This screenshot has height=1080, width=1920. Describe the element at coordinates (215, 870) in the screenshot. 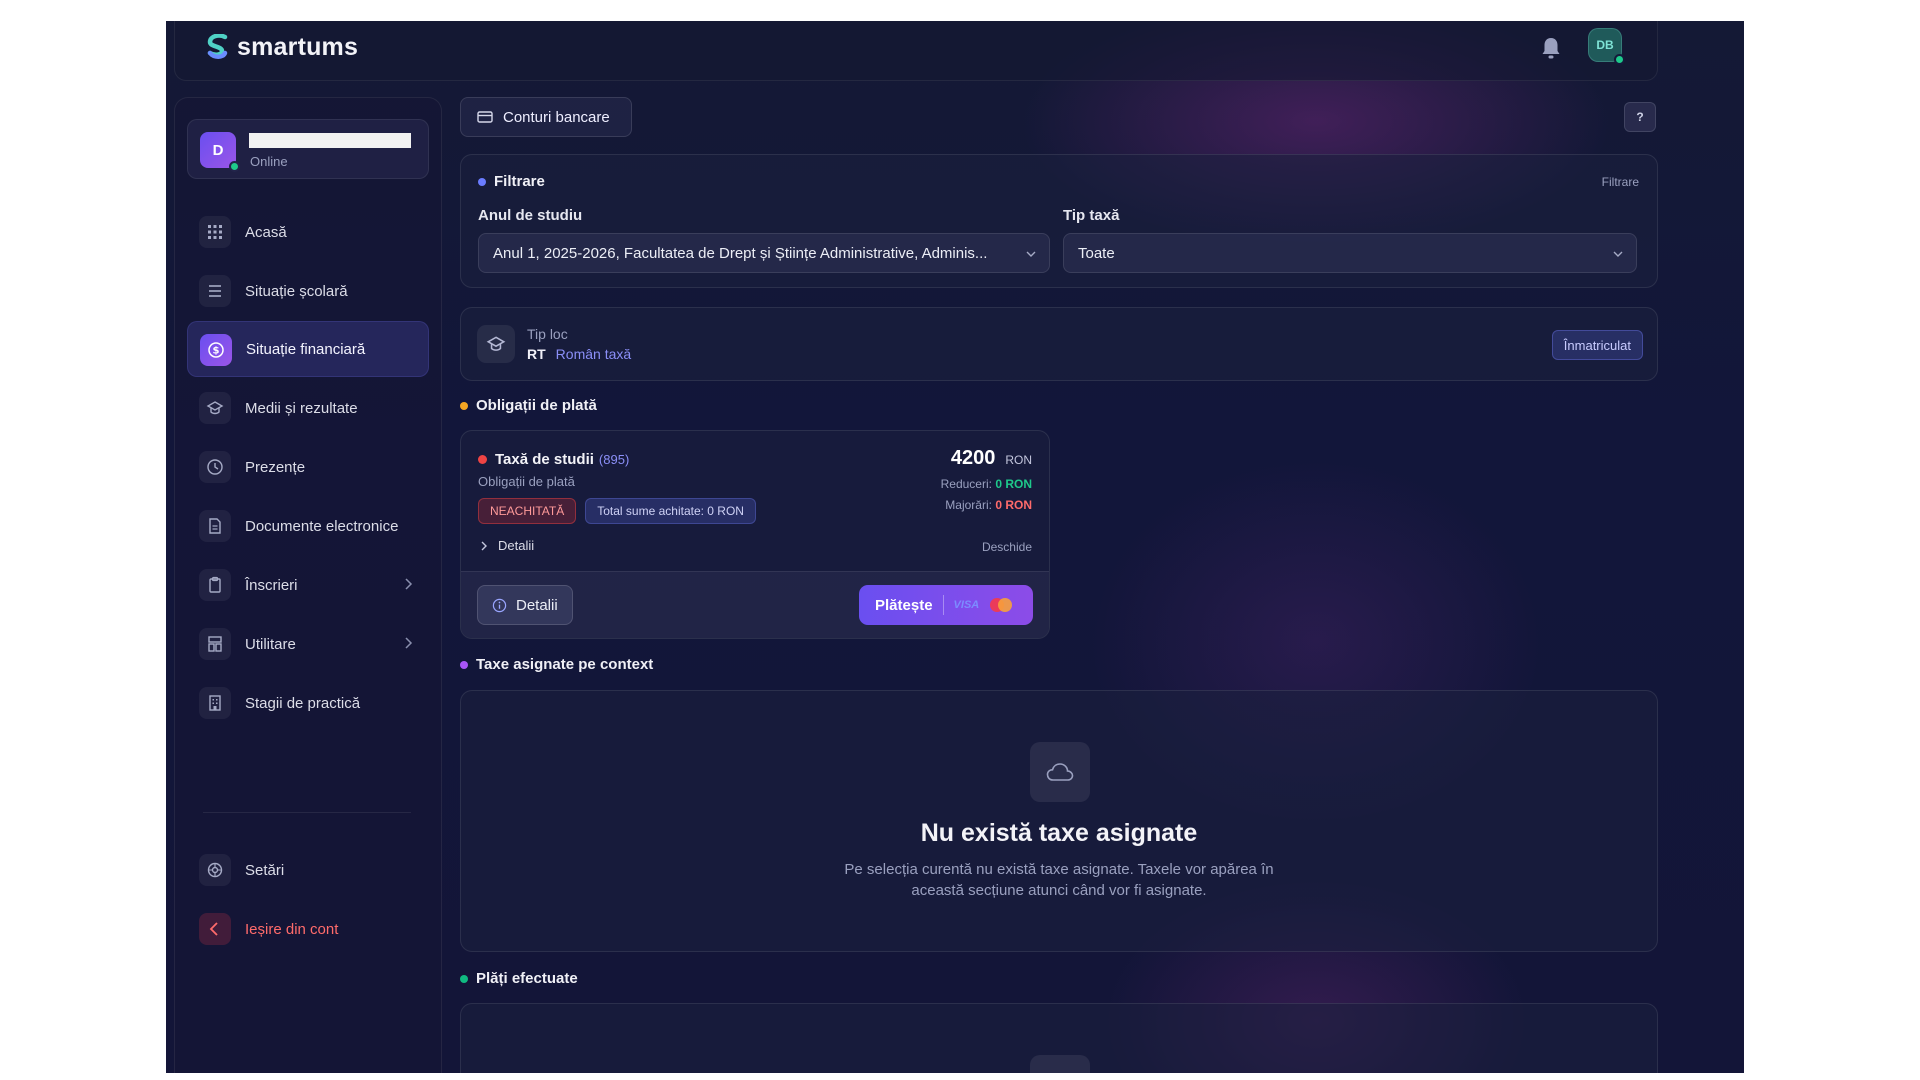

I see `settings-icon` at that location.